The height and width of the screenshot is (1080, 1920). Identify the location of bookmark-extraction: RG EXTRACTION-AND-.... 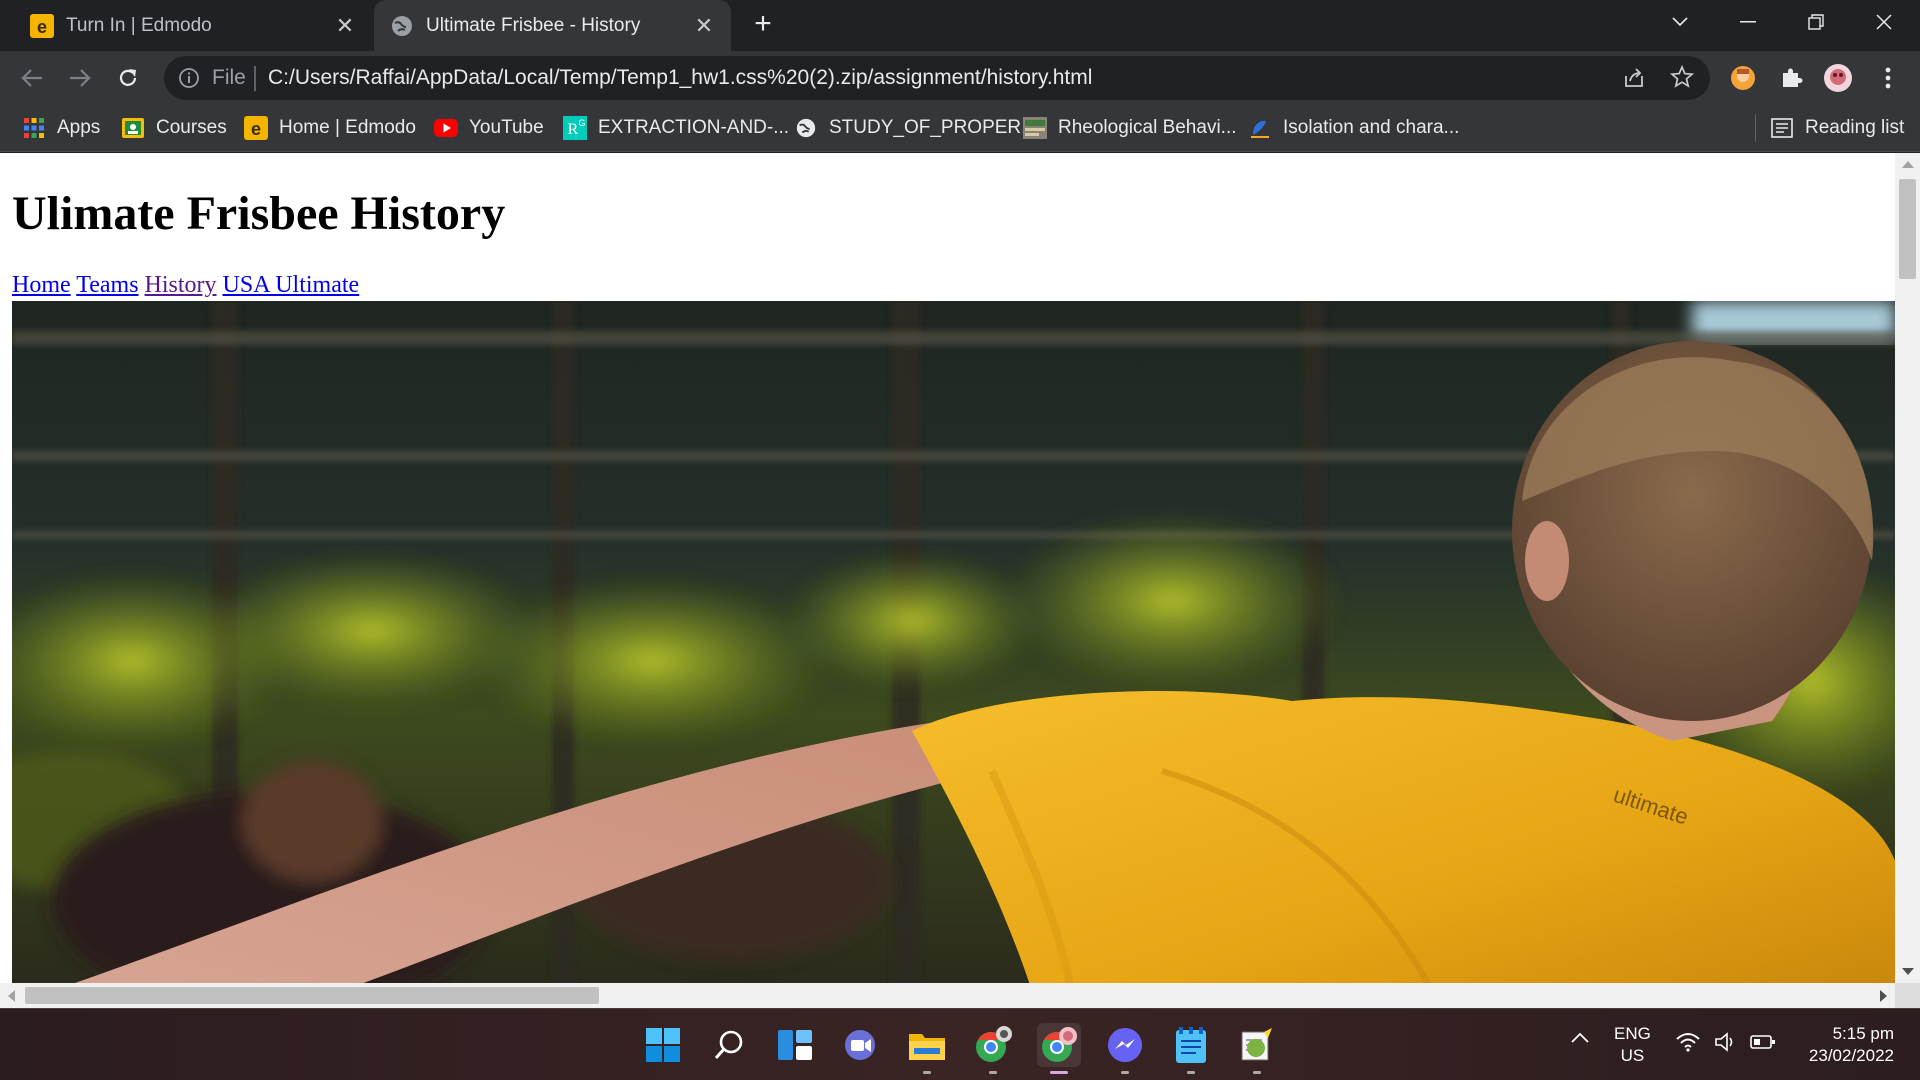
(676, 128).